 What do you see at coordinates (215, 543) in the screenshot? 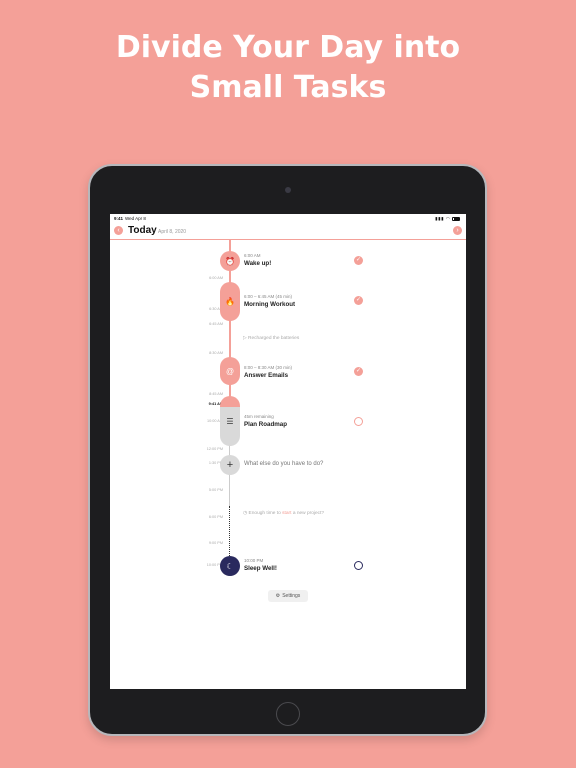
I see `time-tick: 9:00 PM` at bounding box center [215, 543].